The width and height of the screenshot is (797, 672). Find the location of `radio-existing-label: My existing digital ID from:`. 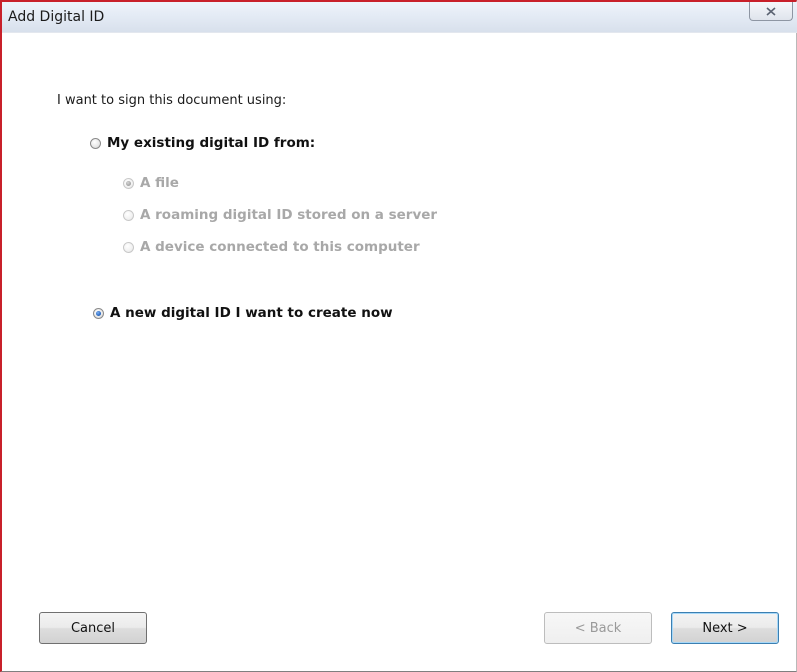

radio-existing-label: My existing digital ID from: is located at coordinates (211, 143).